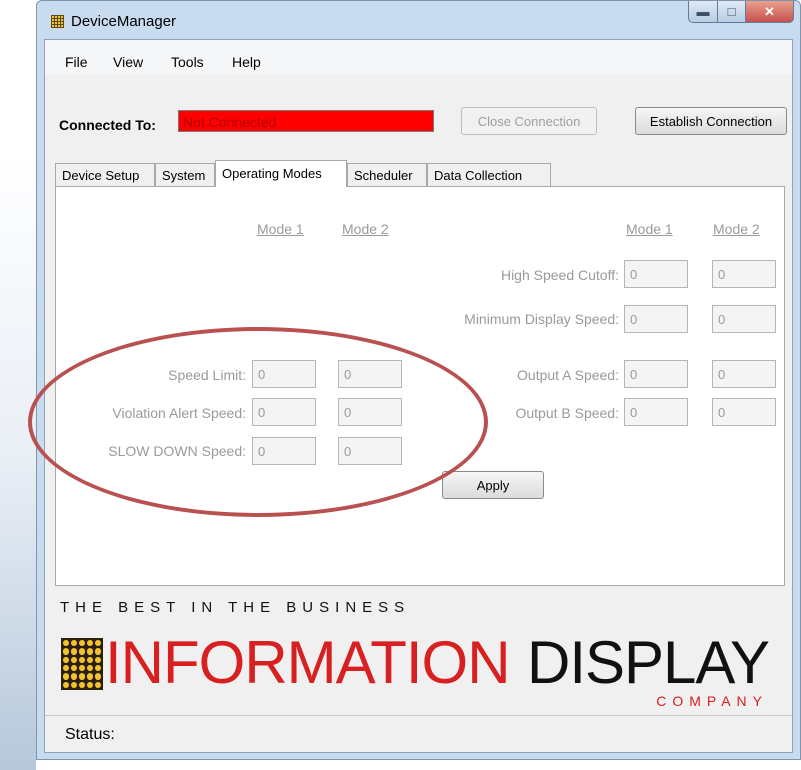 This screenshot has height=770, width=801. I want to click on menu-tools: Tools, so click(187, 62).